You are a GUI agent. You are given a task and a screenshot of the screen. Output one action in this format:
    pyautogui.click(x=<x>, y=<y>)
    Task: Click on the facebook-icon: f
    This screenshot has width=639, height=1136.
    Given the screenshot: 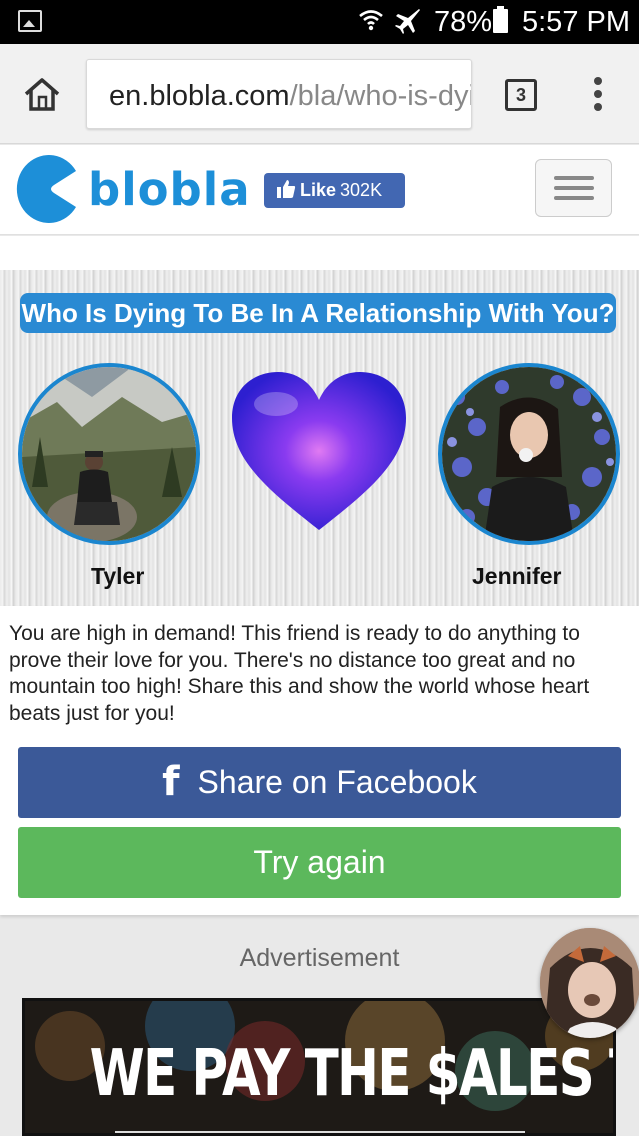 What is the action you would take?
    pyautogui.click(x=171, y=782)
    